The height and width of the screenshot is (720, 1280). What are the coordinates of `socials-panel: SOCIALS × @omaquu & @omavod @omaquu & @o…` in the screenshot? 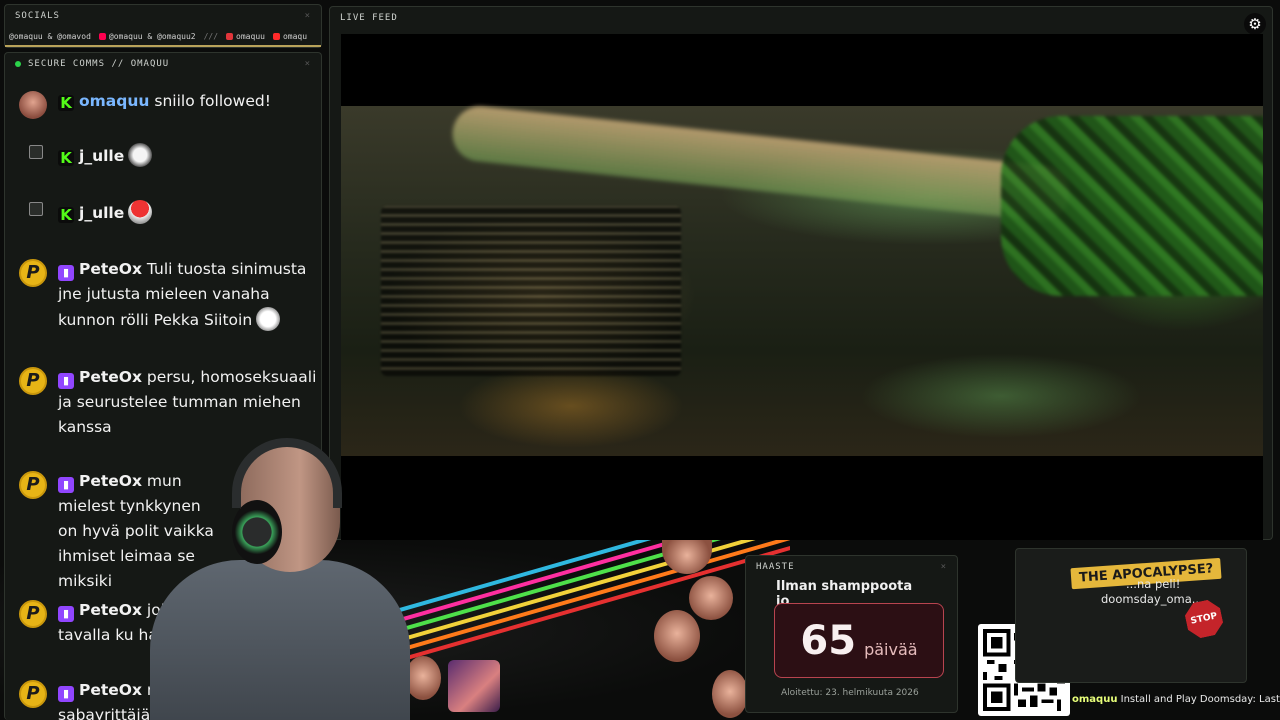 It's located at (163, 26).